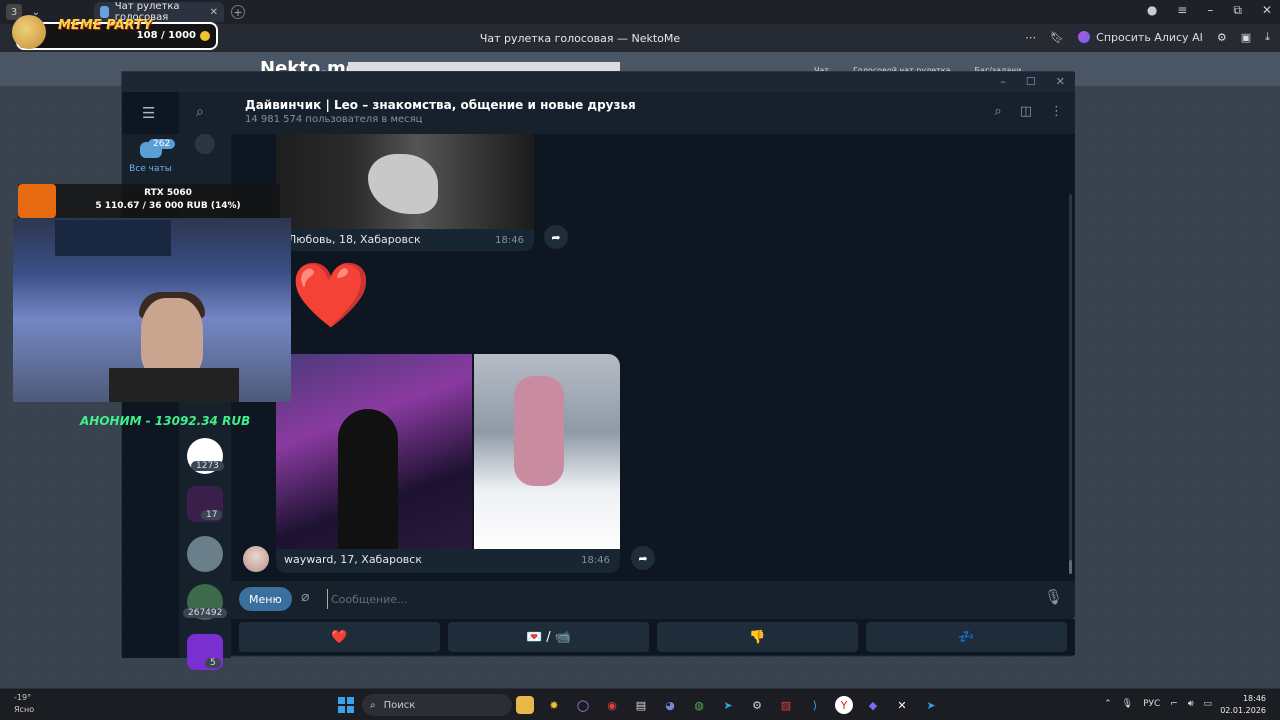 This screenshot has height=720, width=1280. I want to click on doge-icon, so click(29, 32).